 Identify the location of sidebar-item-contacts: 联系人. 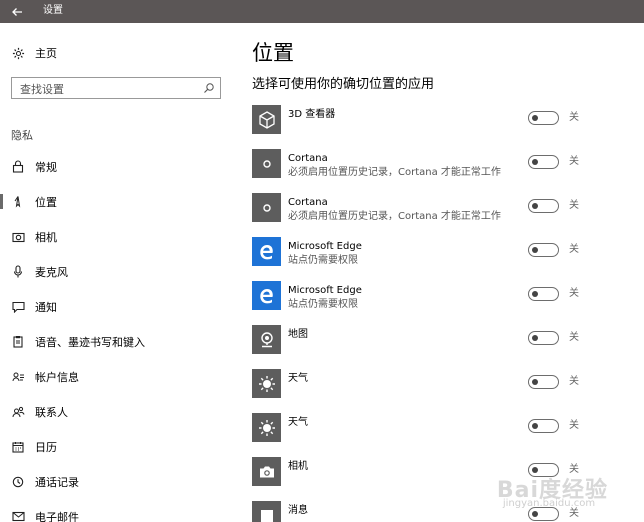
(116, 411).